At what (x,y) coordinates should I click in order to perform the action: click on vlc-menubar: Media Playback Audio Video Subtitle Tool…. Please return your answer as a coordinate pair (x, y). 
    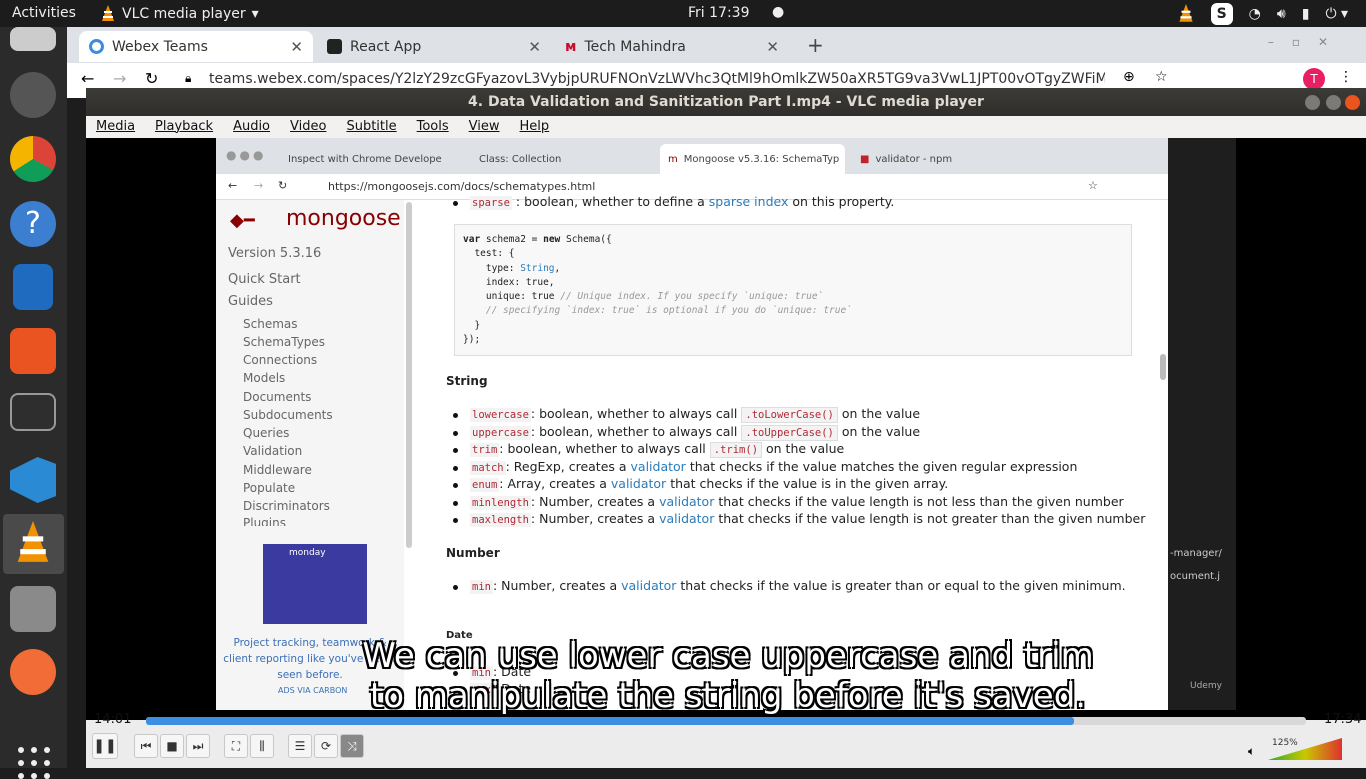
    Looking at the image, I should click on (726, 127).